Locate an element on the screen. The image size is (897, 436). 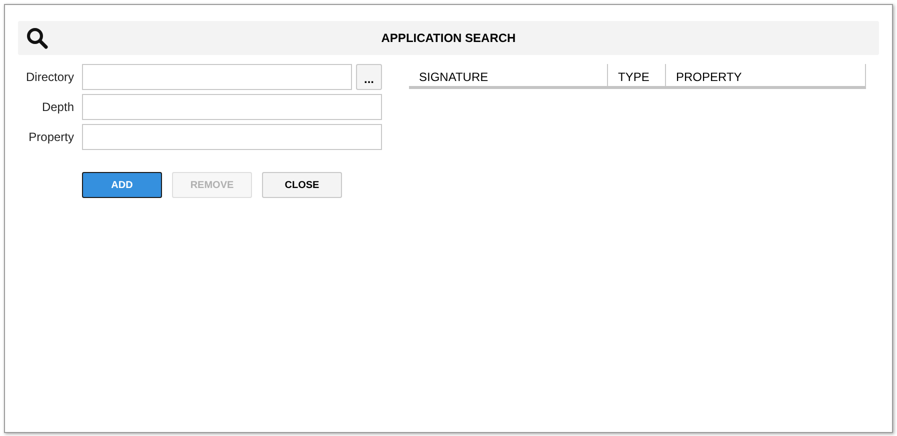
field-label: Property is located at coordinates (51, 137).